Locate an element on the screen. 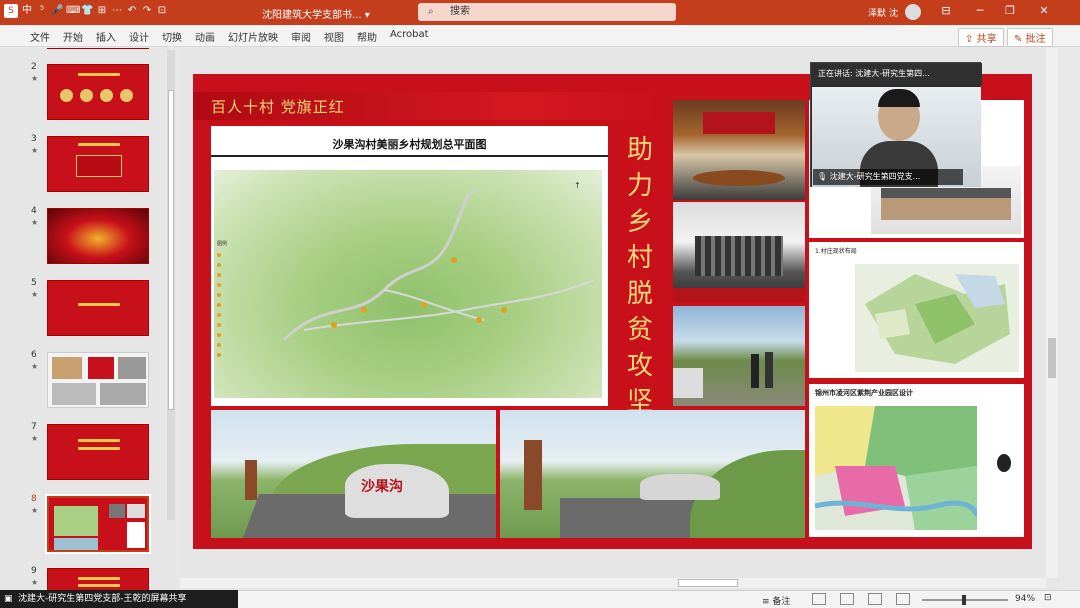 The height and width of the screenshot is (608, 1080). tab-animations: 动画 is located at coordinates (205, 36).